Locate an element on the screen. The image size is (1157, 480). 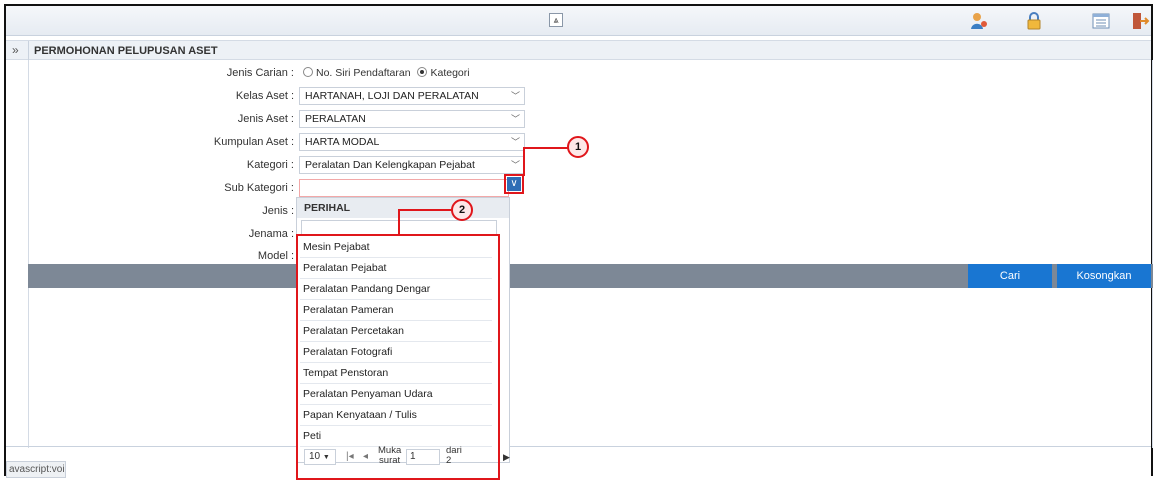
sub-category-dropdown-button: ∨ is located at coordinates (514, 184).